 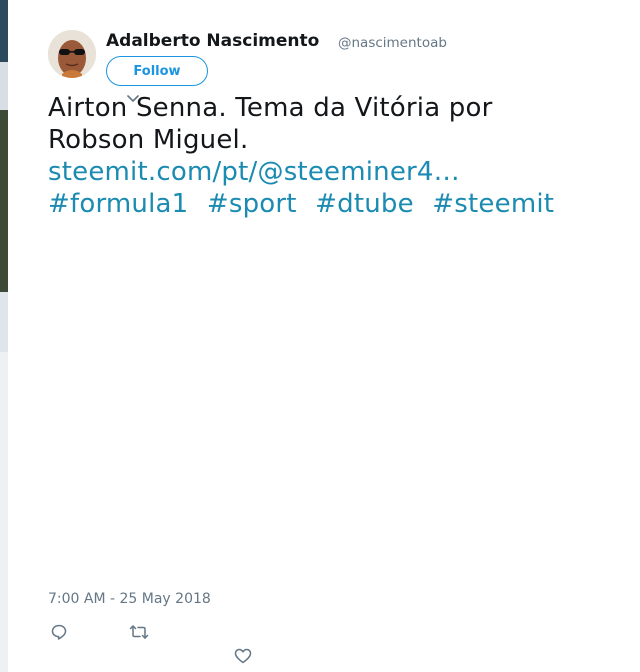 What do you see at coordinates (118, 204) in the screenshot?
I see `hashtag-formula1: #formula1` at bounding box center [118, 204].